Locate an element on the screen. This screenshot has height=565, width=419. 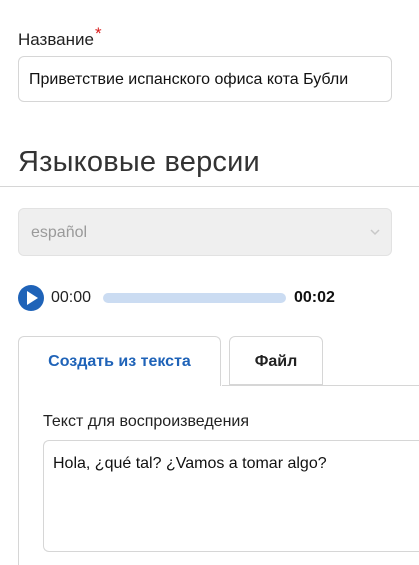
tab-file: Файл is located at coordinates (276, 360).